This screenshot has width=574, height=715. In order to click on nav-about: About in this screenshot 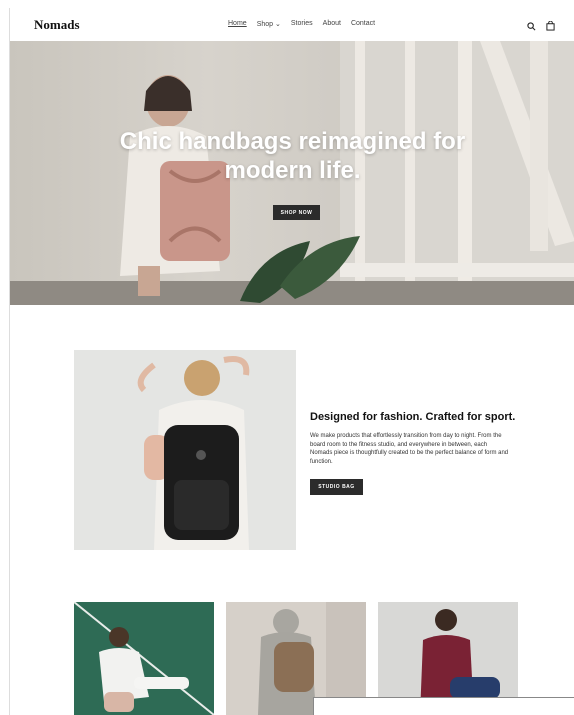, I will do `click(332, 24)`.